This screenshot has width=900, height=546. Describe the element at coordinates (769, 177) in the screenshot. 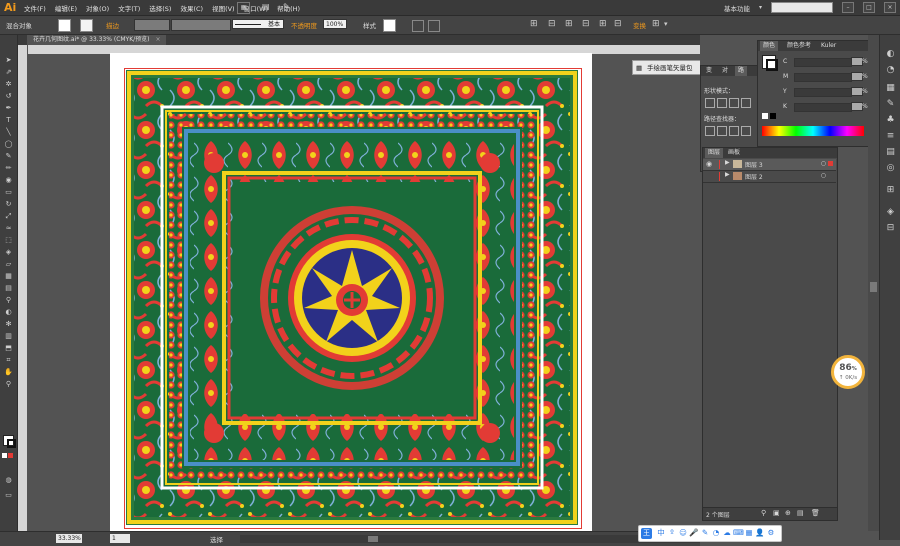

I see `layer-row: ▶ 图层 2 ○` at that location.